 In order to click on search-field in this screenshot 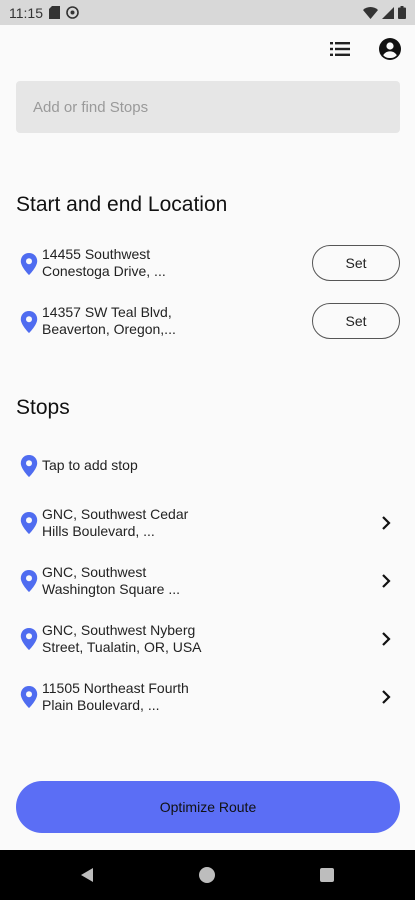, I will do `click(208, 107)`.